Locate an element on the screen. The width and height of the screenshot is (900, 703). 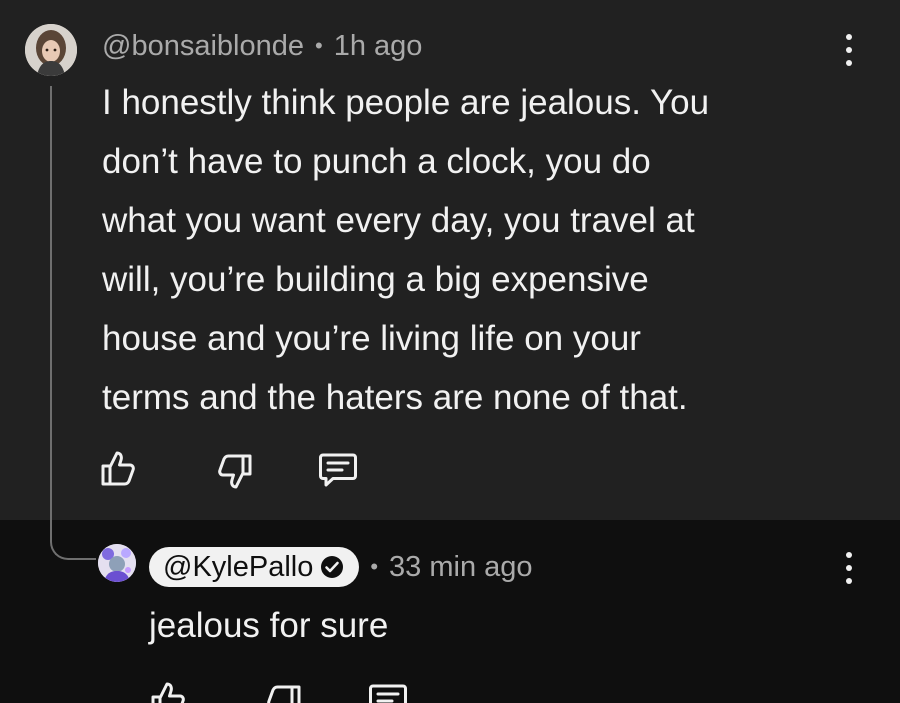
comment-timestamp: 33 min ago is located at coordinates (461, 567).